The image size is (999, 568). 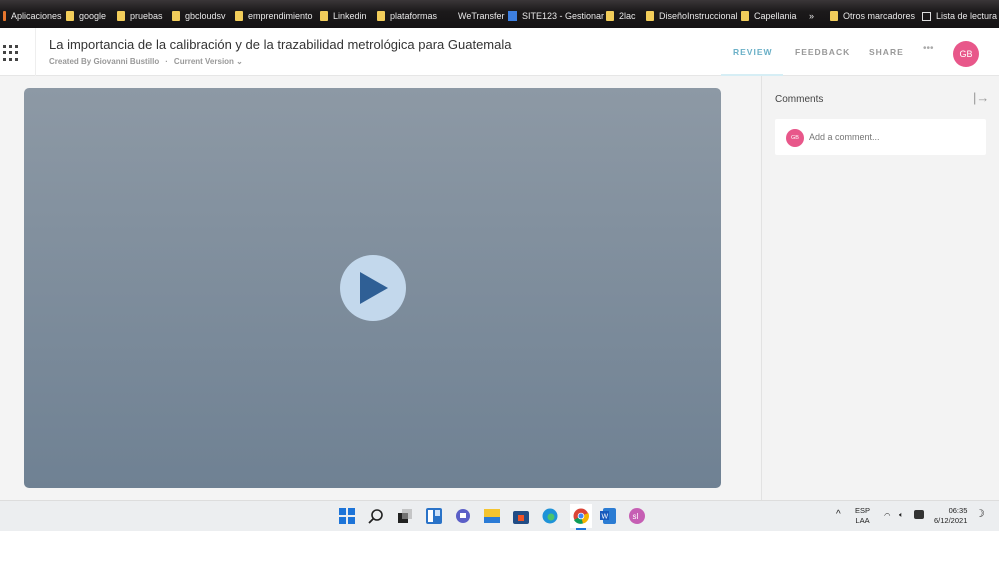 What do you see at coordinates (862, 520) in the screenshot?
I see `keyboard-layout: LAA` at bounding box center [862, 520].